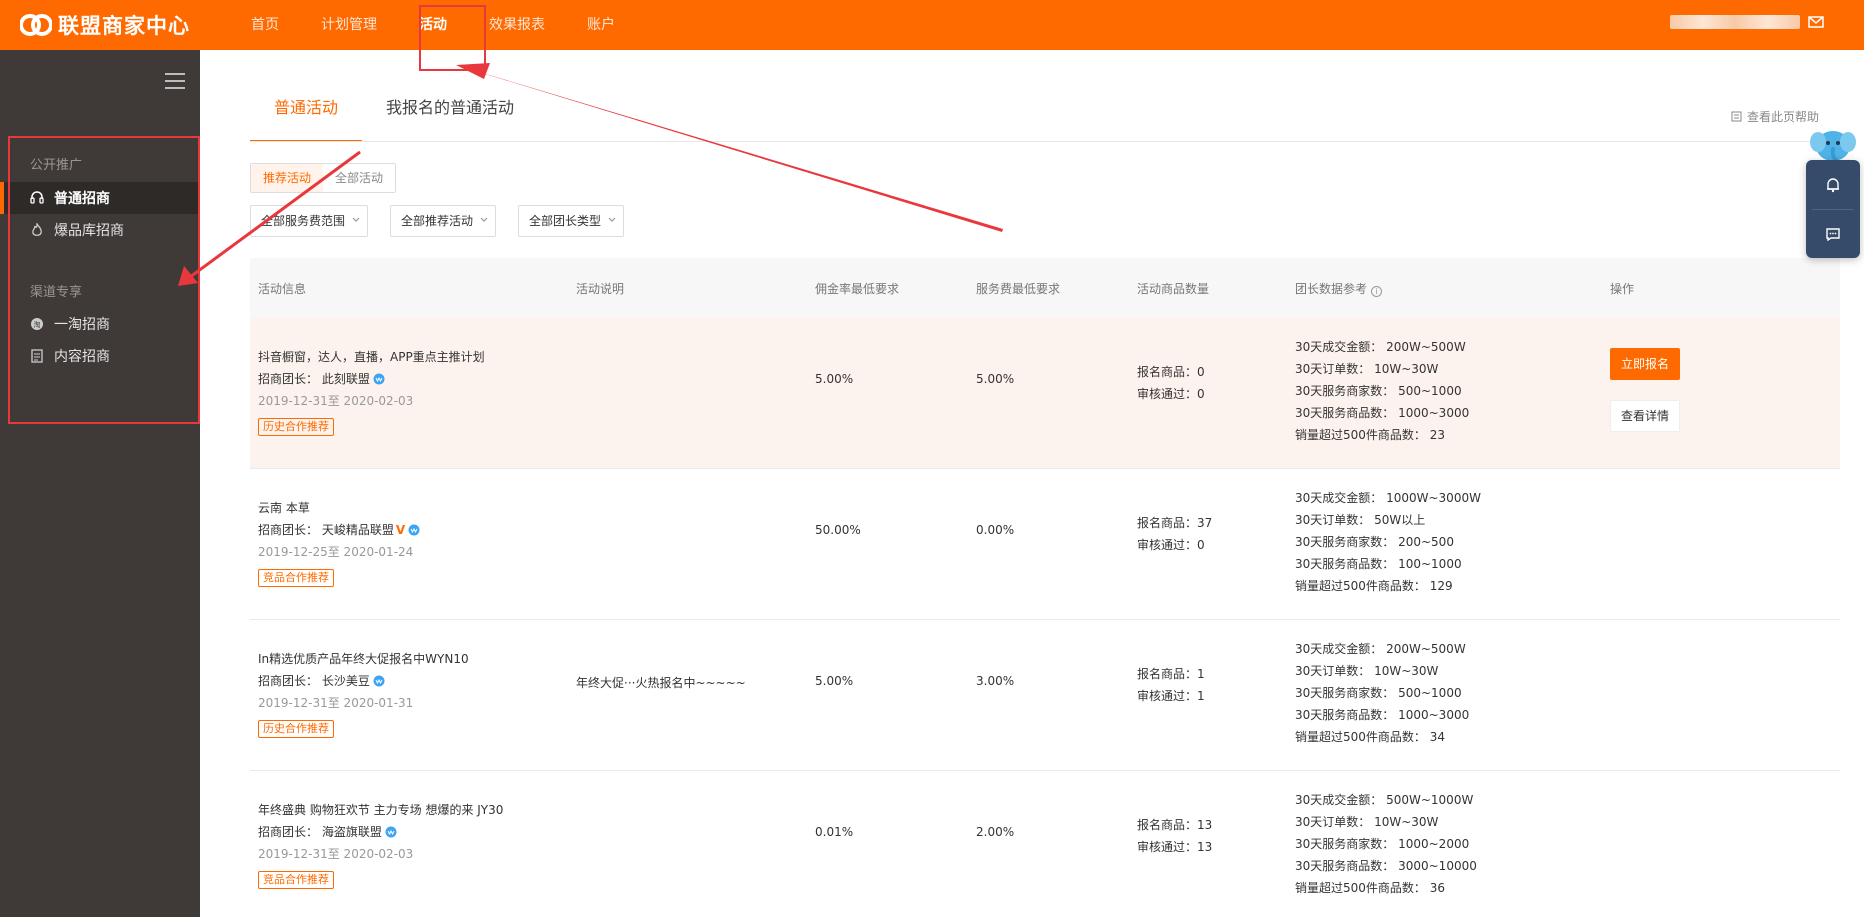  I want to click on bell-icon, so click(1833, 184).